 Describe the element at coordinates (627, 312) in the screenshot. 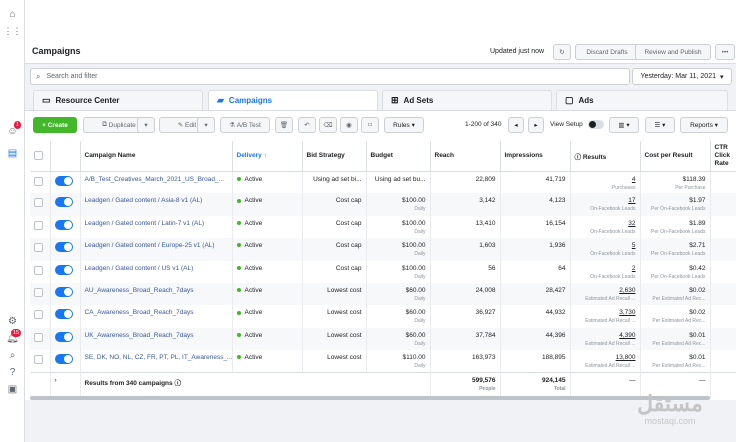

I see `results-value: 3,730` at that location.